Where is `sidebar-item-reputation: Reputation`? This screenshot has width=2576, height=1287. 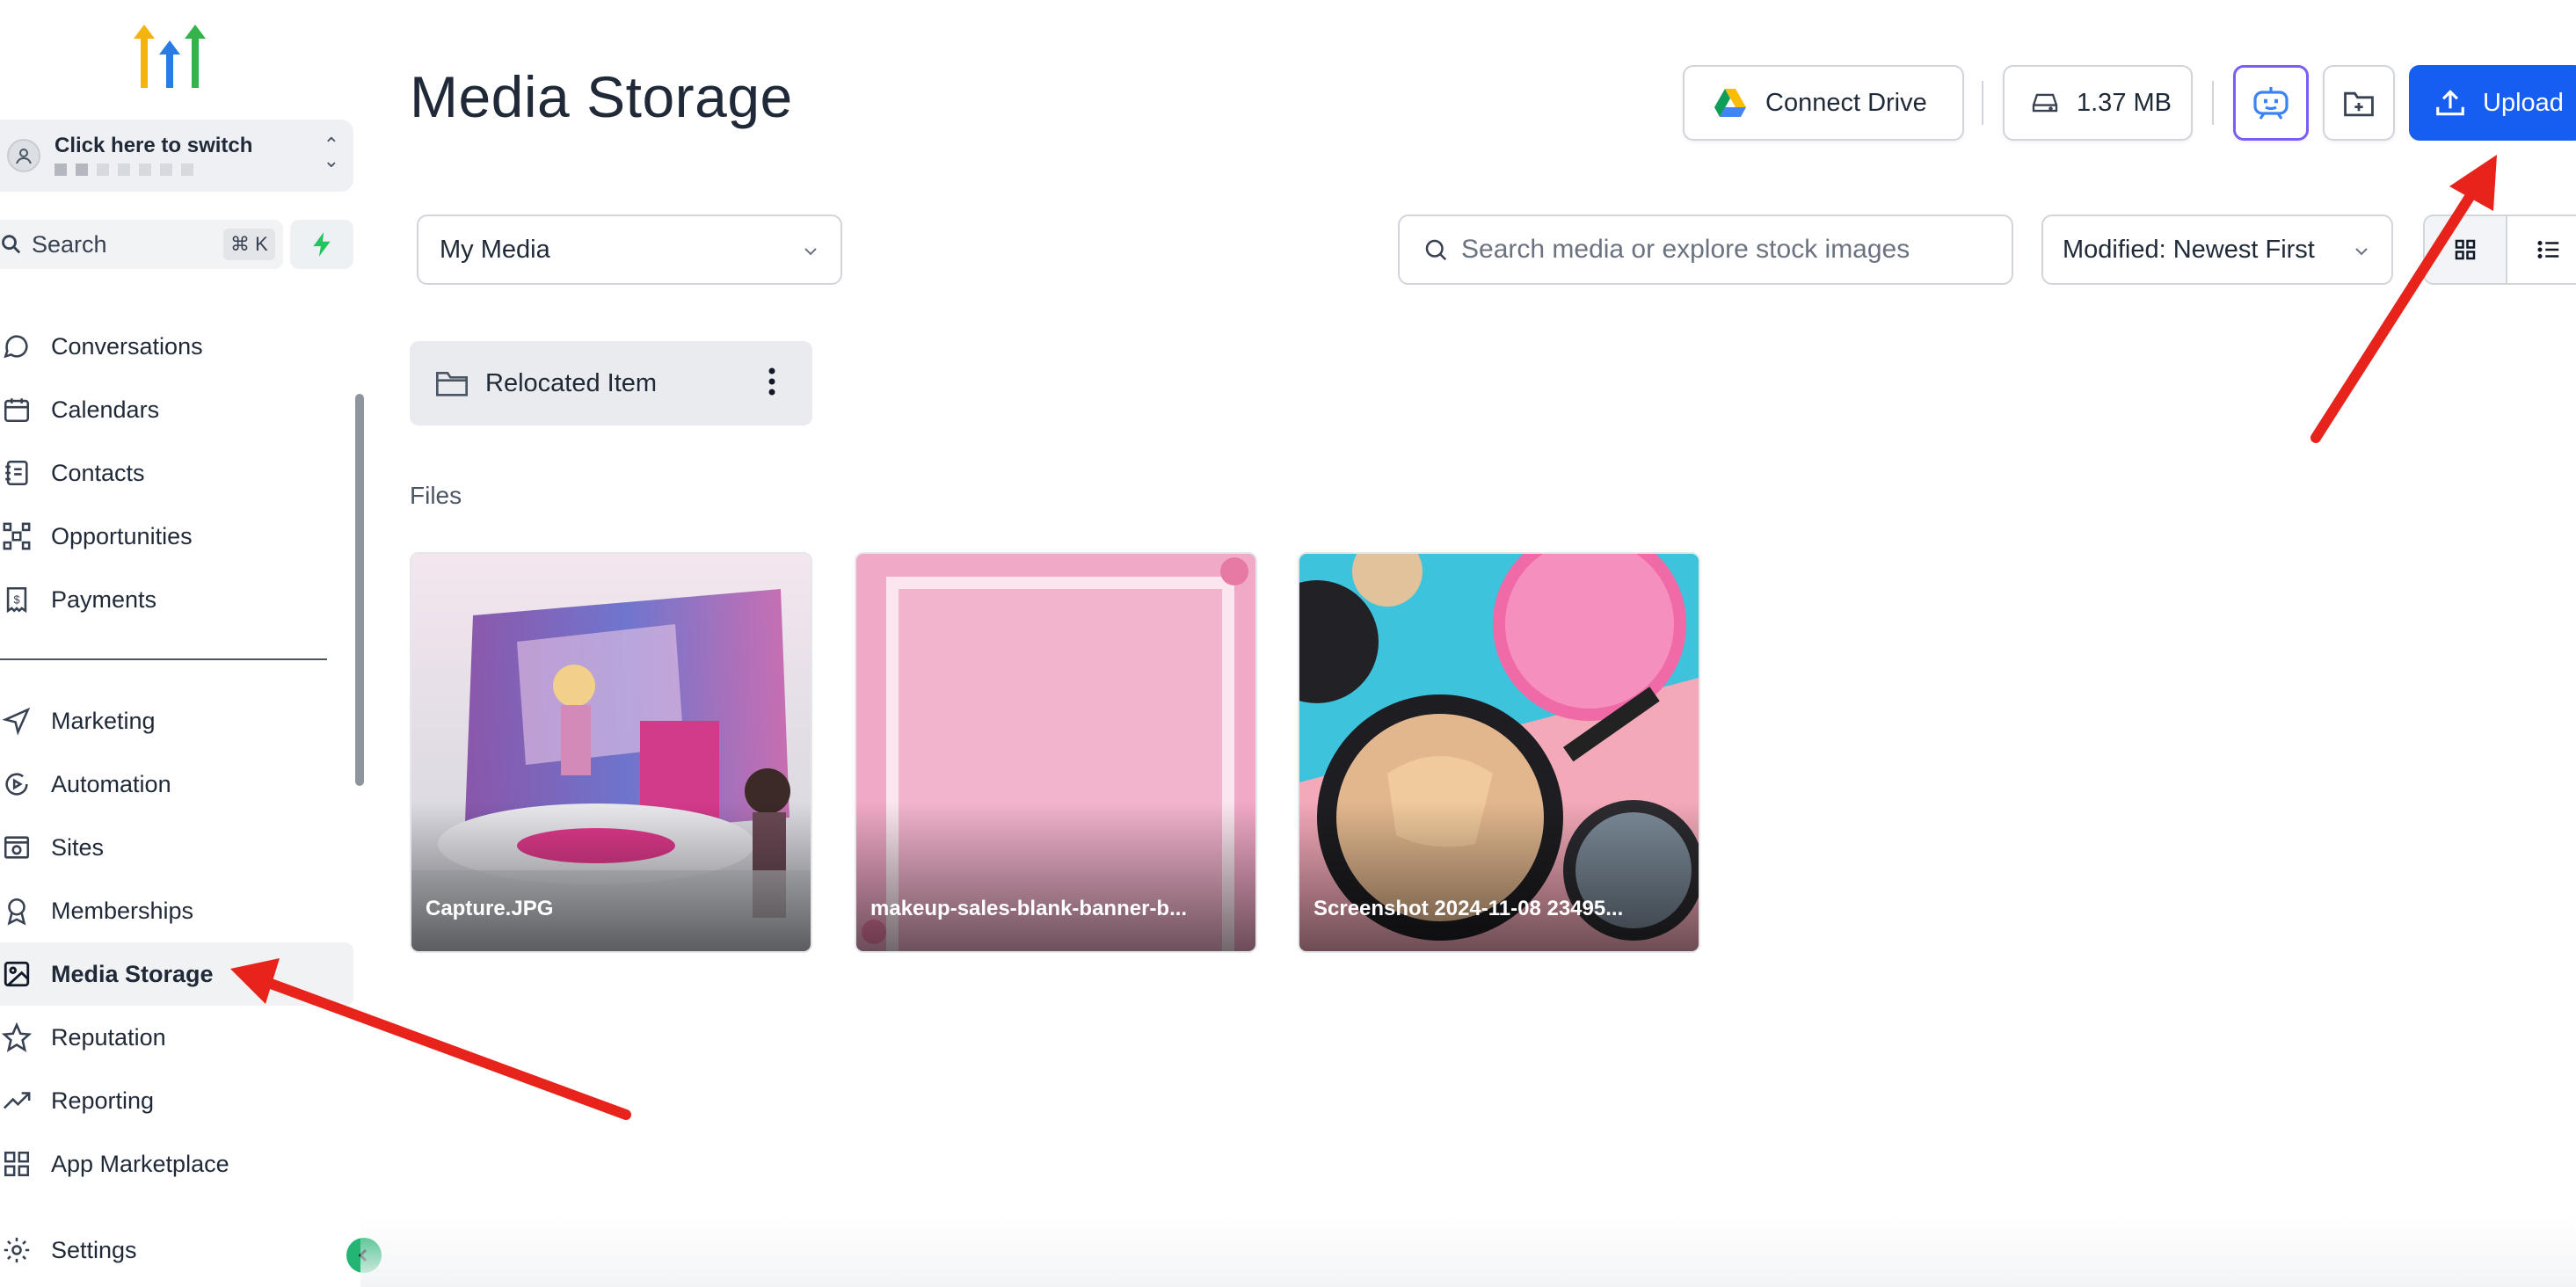
sidebar-item-reputation: Reputation is located at coordinates (176, 1037).